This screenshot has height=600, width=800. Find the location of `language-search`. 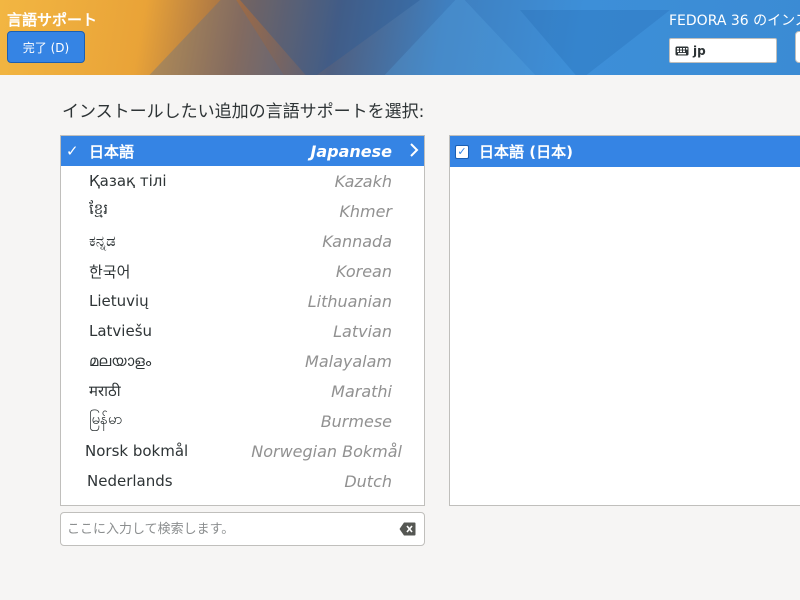

language-search is located at coordinates (242, 529).